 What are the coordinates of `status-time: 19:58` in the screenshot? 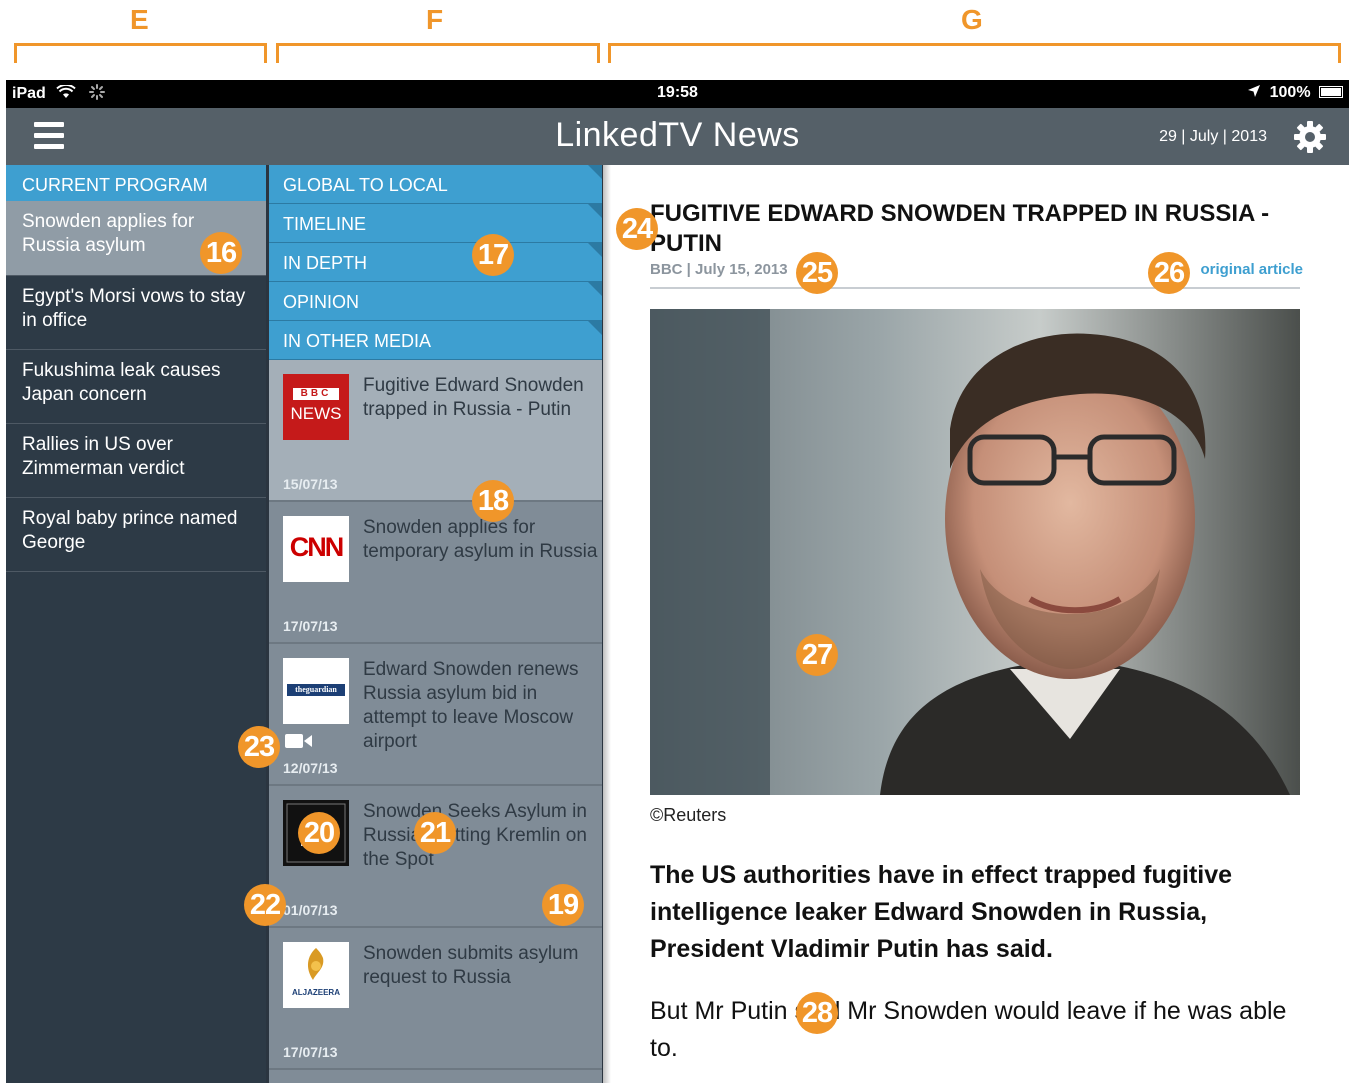 It's located at (677, 92).